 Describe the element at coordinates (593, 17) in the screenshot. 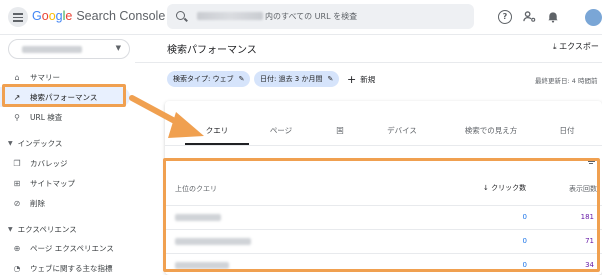

I see `avatar` at that location.